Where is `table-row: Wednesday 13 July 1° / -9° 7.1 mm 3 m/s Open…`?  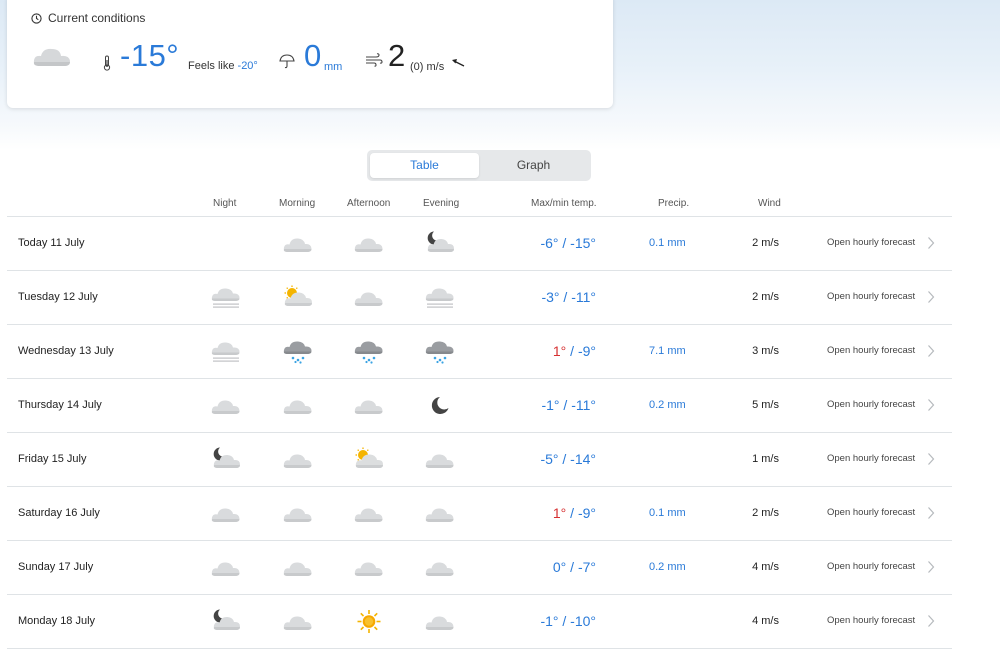
table-row: Wednesday 13 July 1° / -9° 7.1 mm 3 m/s Open… is located at coordinates (479, 352).